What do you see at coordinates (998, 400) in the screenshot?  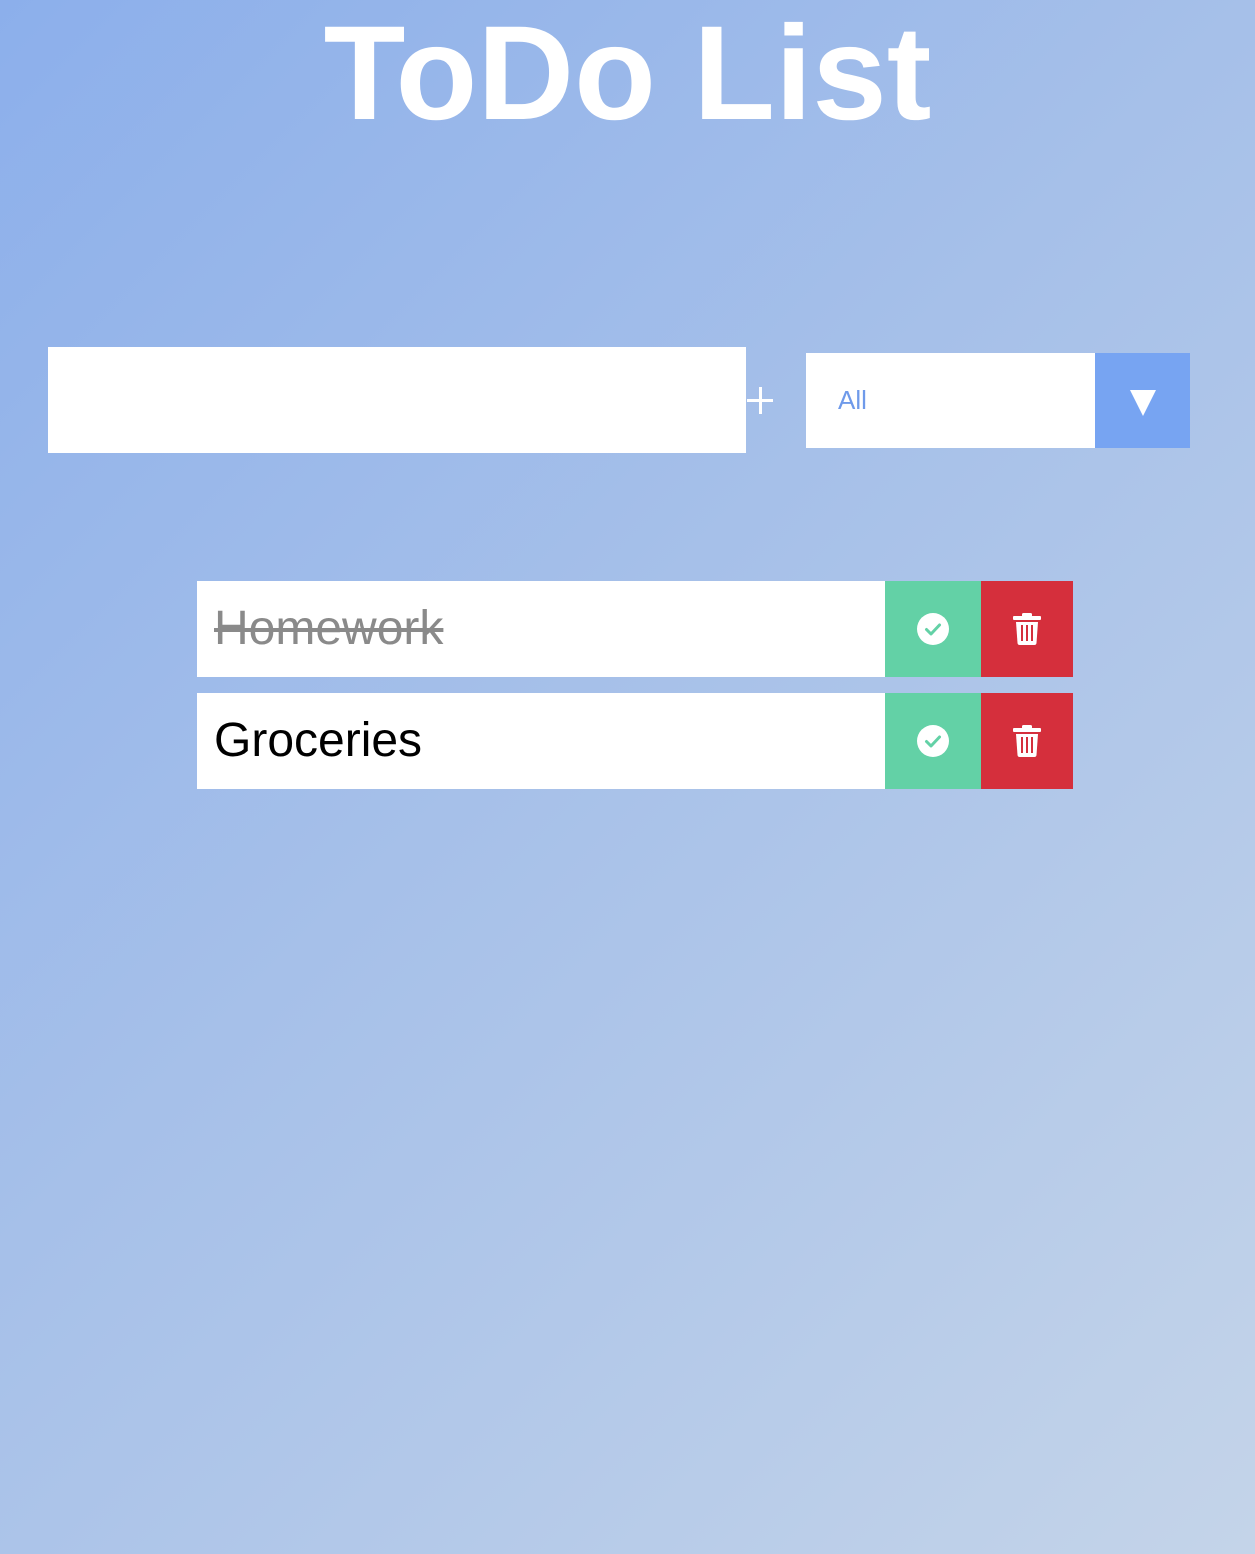 I see `filter-select: All` at bounding box center [998, 400].